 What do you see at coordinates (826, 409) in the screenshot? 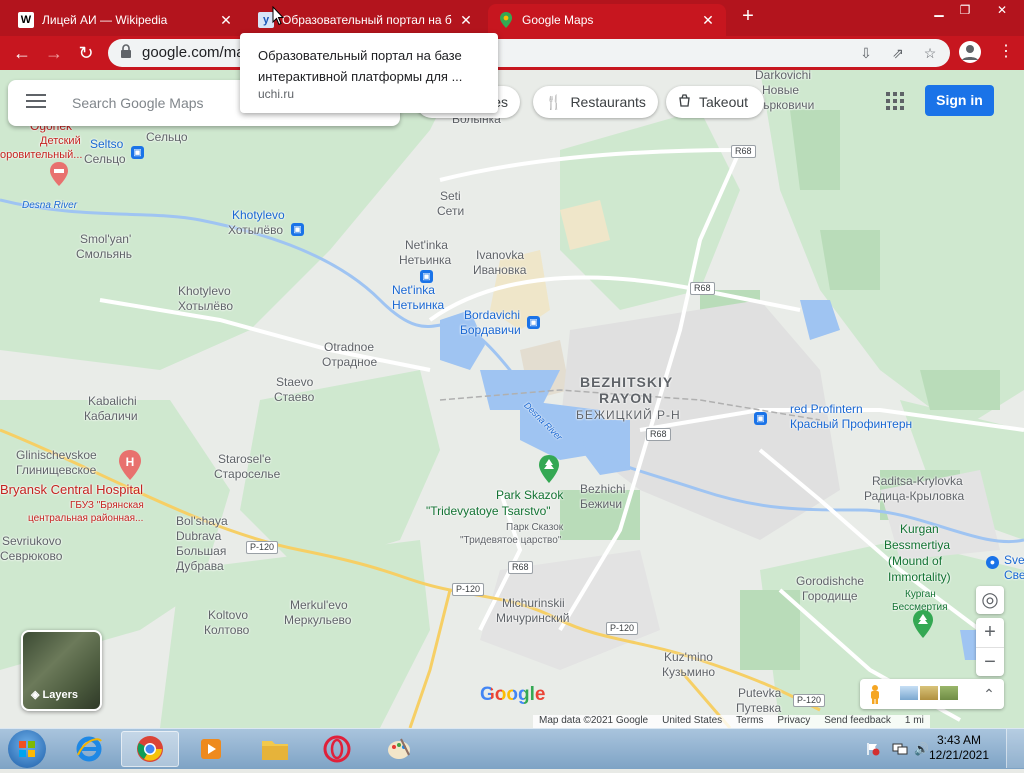
I see `map-label: red Profintern` at bounding box center [826, 409].